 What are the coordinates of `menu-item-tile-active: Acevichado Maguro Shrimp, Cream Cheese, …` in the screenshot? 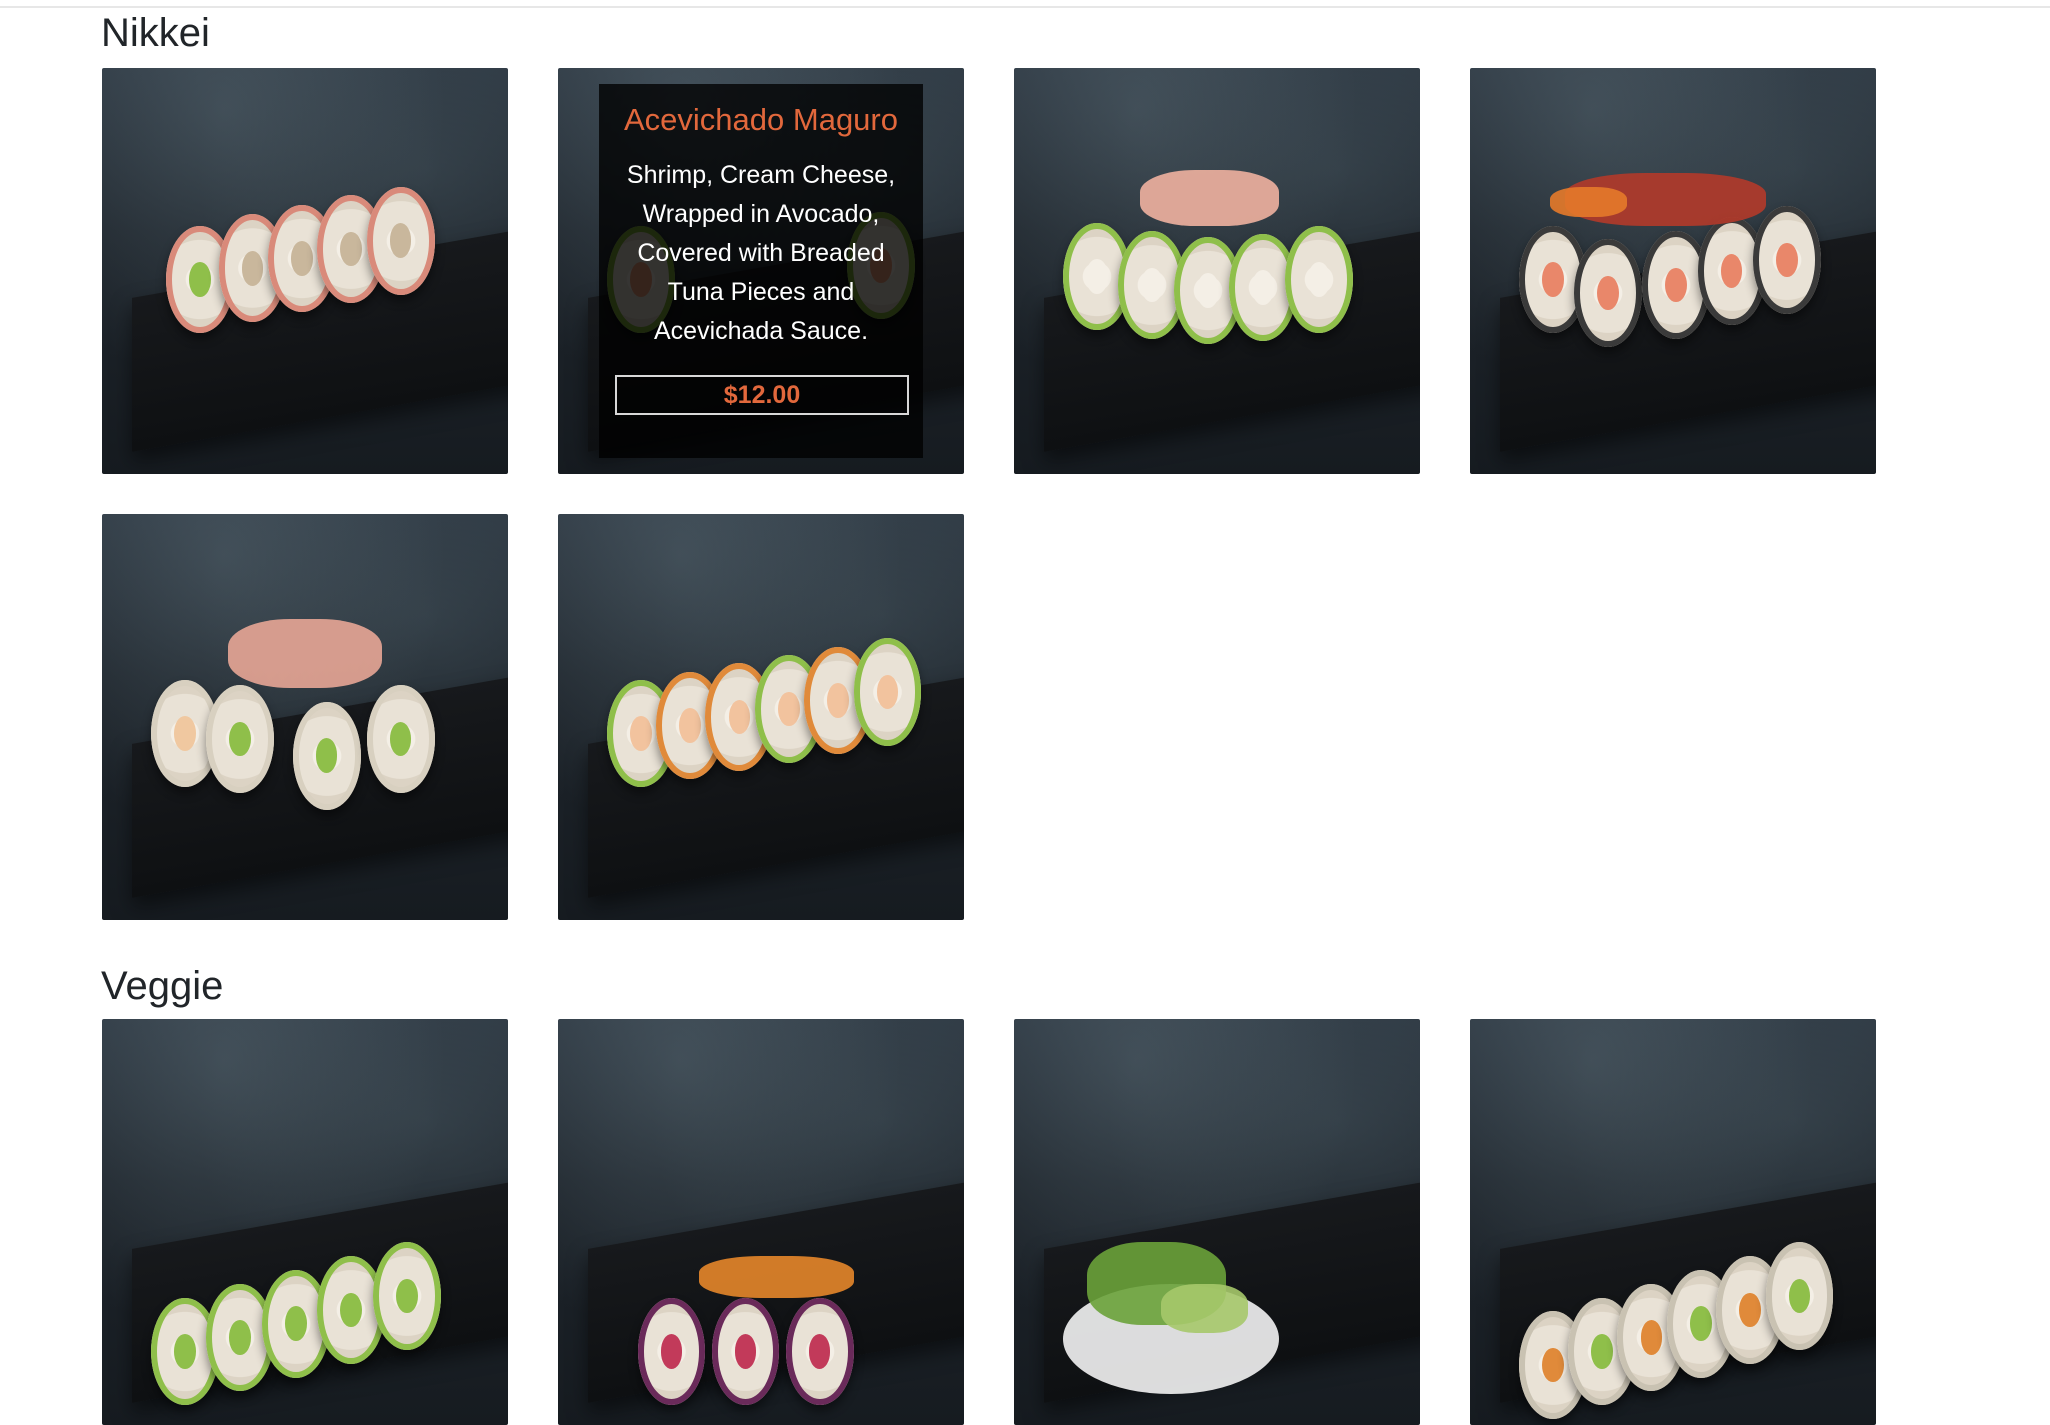 It's located at (761, 271).